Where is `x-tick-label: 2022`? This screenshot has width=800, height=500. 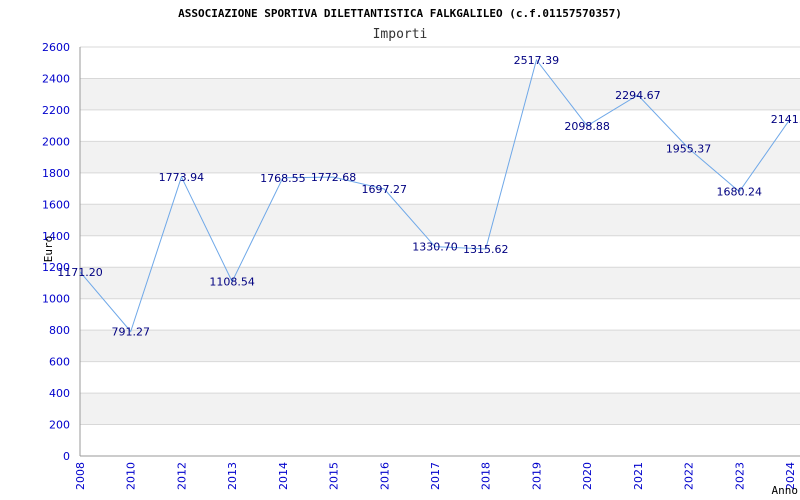
x-tick-label: 2022 is located at coordinates (689, 476).